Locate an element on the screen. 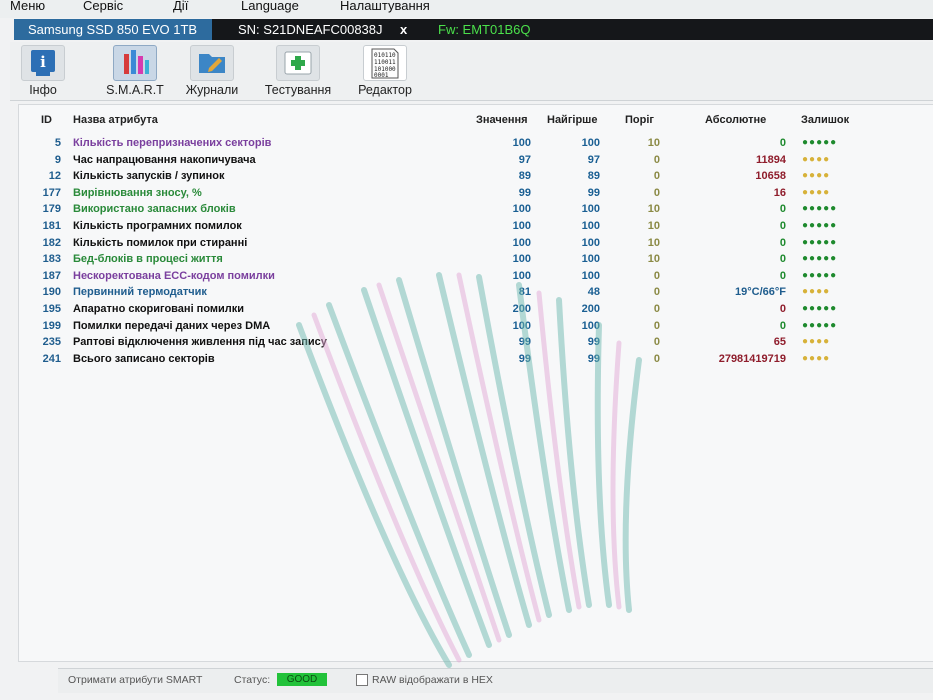  status-badge: GOOD is located at coordinates (302, 679).